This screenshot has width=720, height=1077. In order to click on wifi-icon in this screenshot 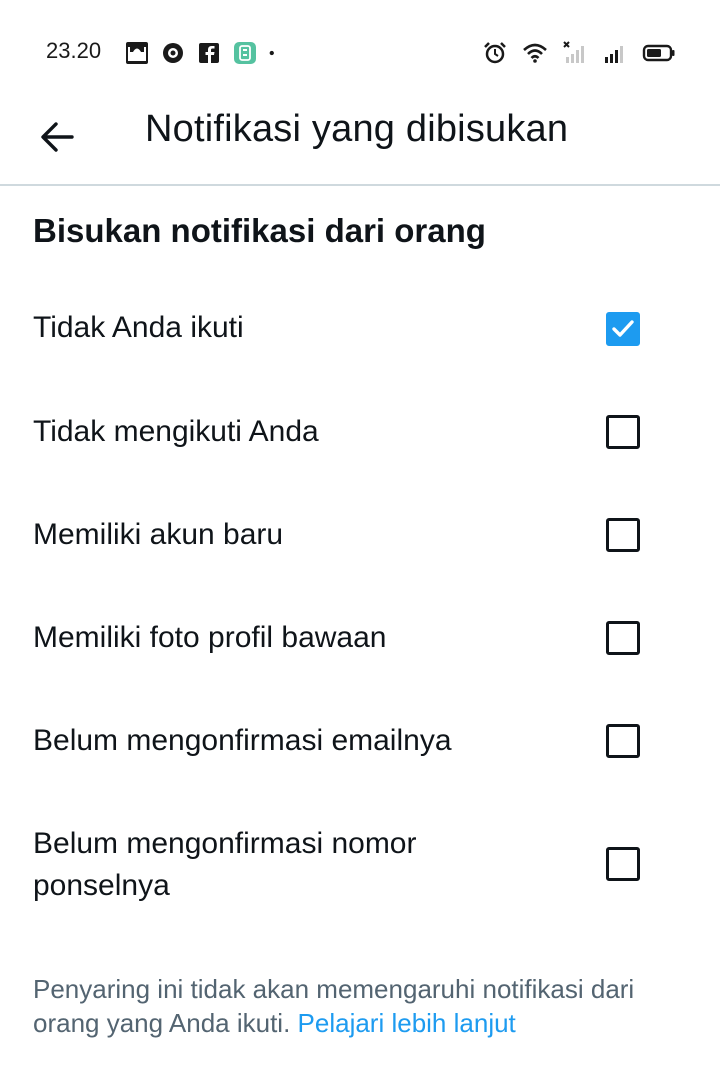, I will do `click(535, 53)`.